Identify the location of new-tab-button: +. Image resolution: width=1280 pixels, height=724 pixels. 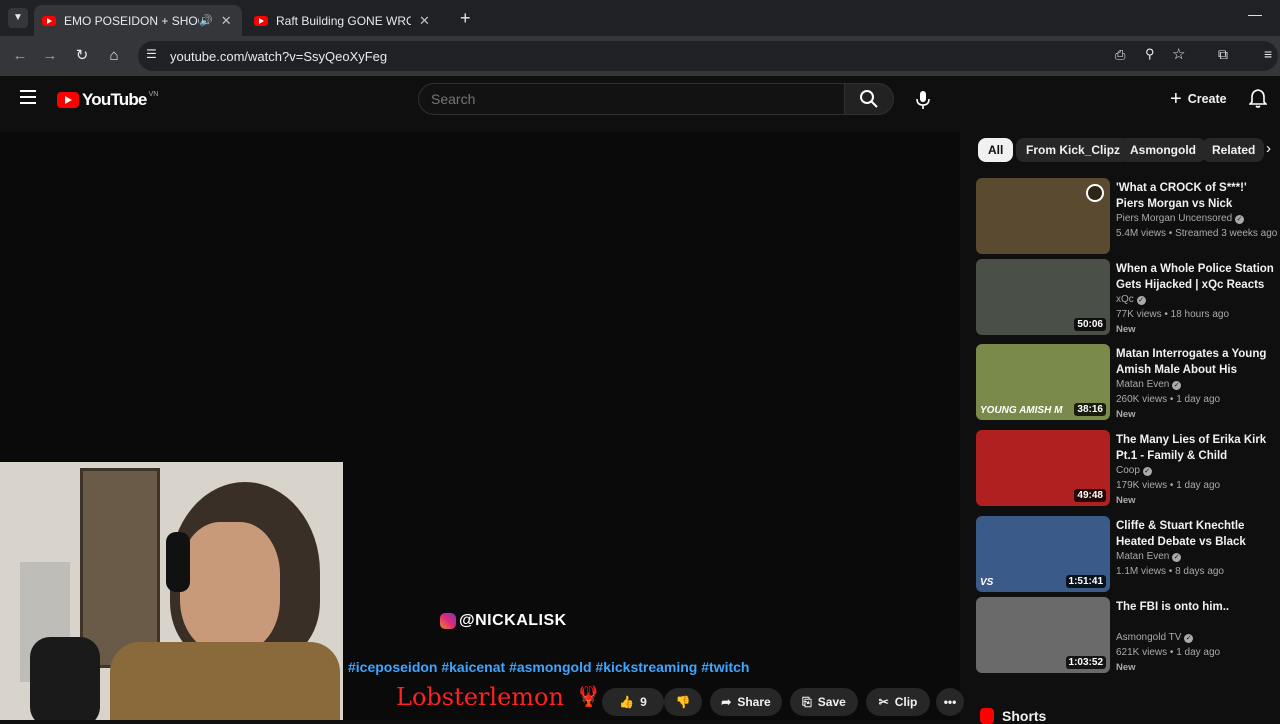
(465, 18).